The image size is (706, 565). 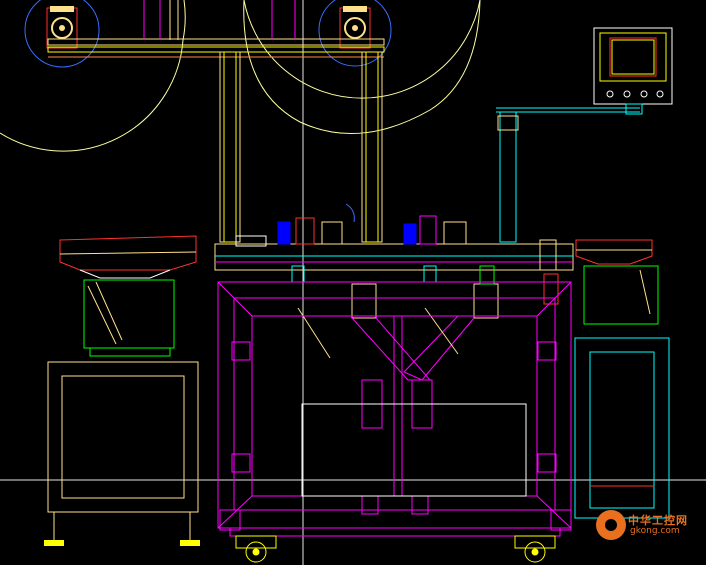 I want to click on gear-icon, so click(x=611, y=525).